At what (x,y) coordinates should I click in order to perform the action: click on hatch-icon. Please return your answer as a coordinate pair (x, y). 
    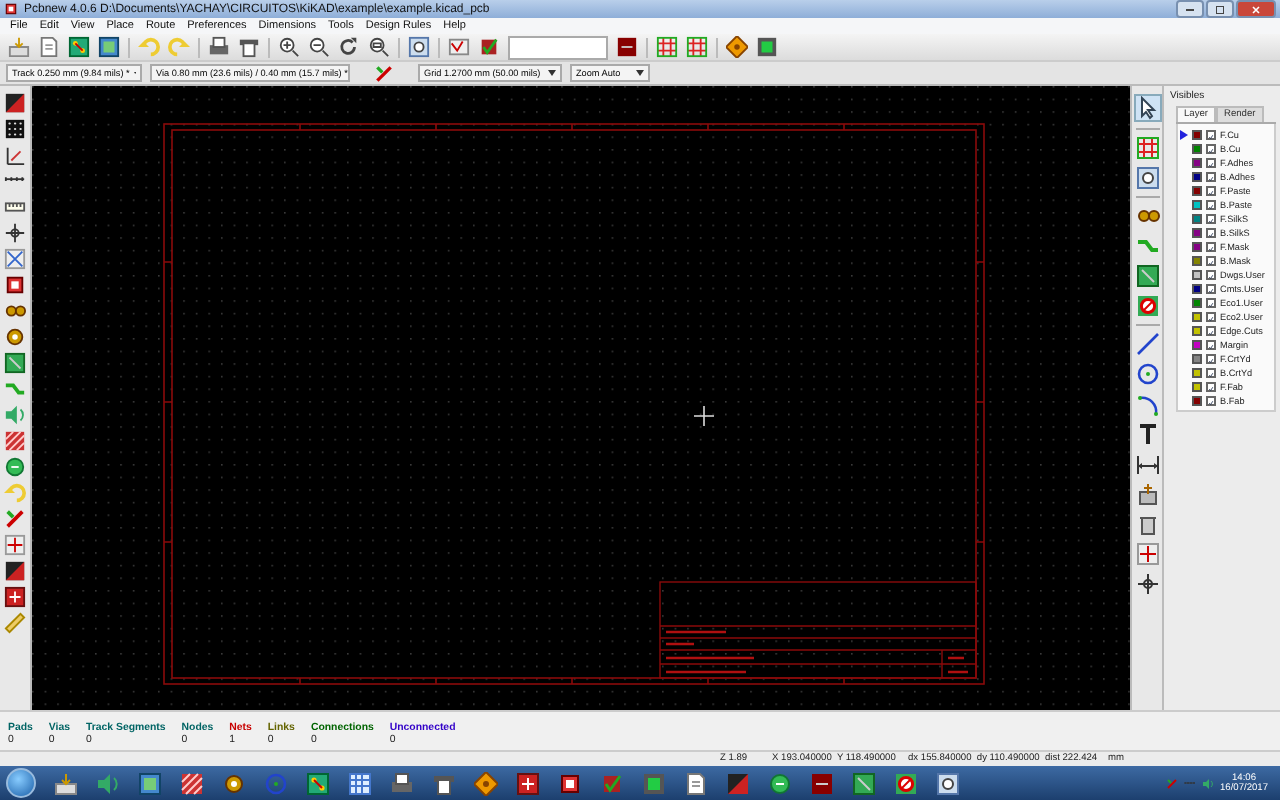
    Looking at the image, I should click on (15, 441).